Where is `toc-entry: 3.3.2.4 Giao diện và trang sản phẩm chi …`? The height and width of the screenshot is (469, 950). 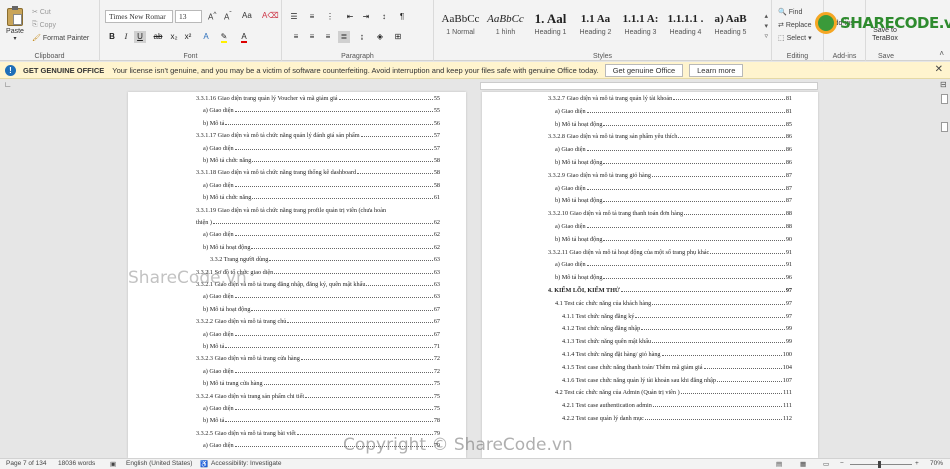
toc-entry: 3.3.2.4 Giao diện và trang sản phẩm chi … is located at coordinates (318, 395).